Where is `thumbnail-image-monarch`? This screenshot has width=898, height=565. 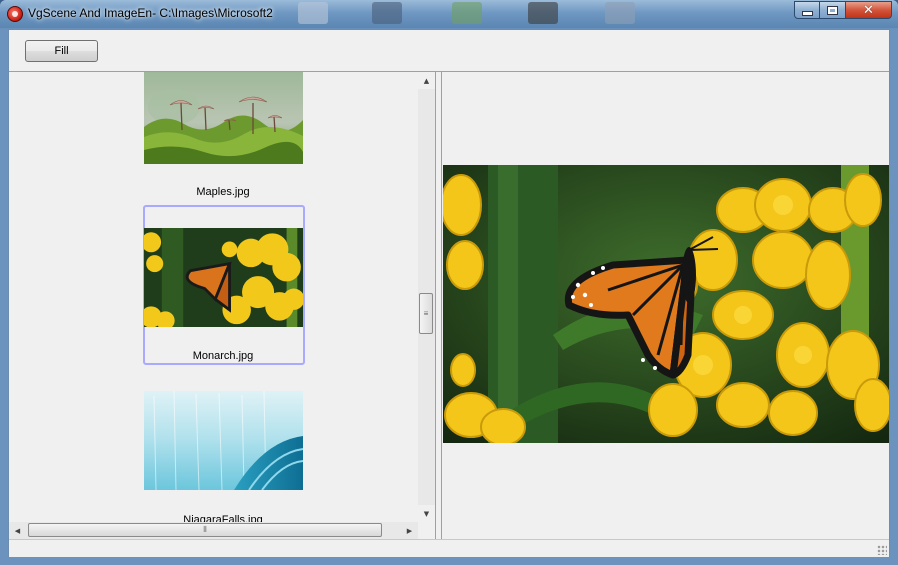
thumbnail-image-monarch is located at coordinates (223, 277).